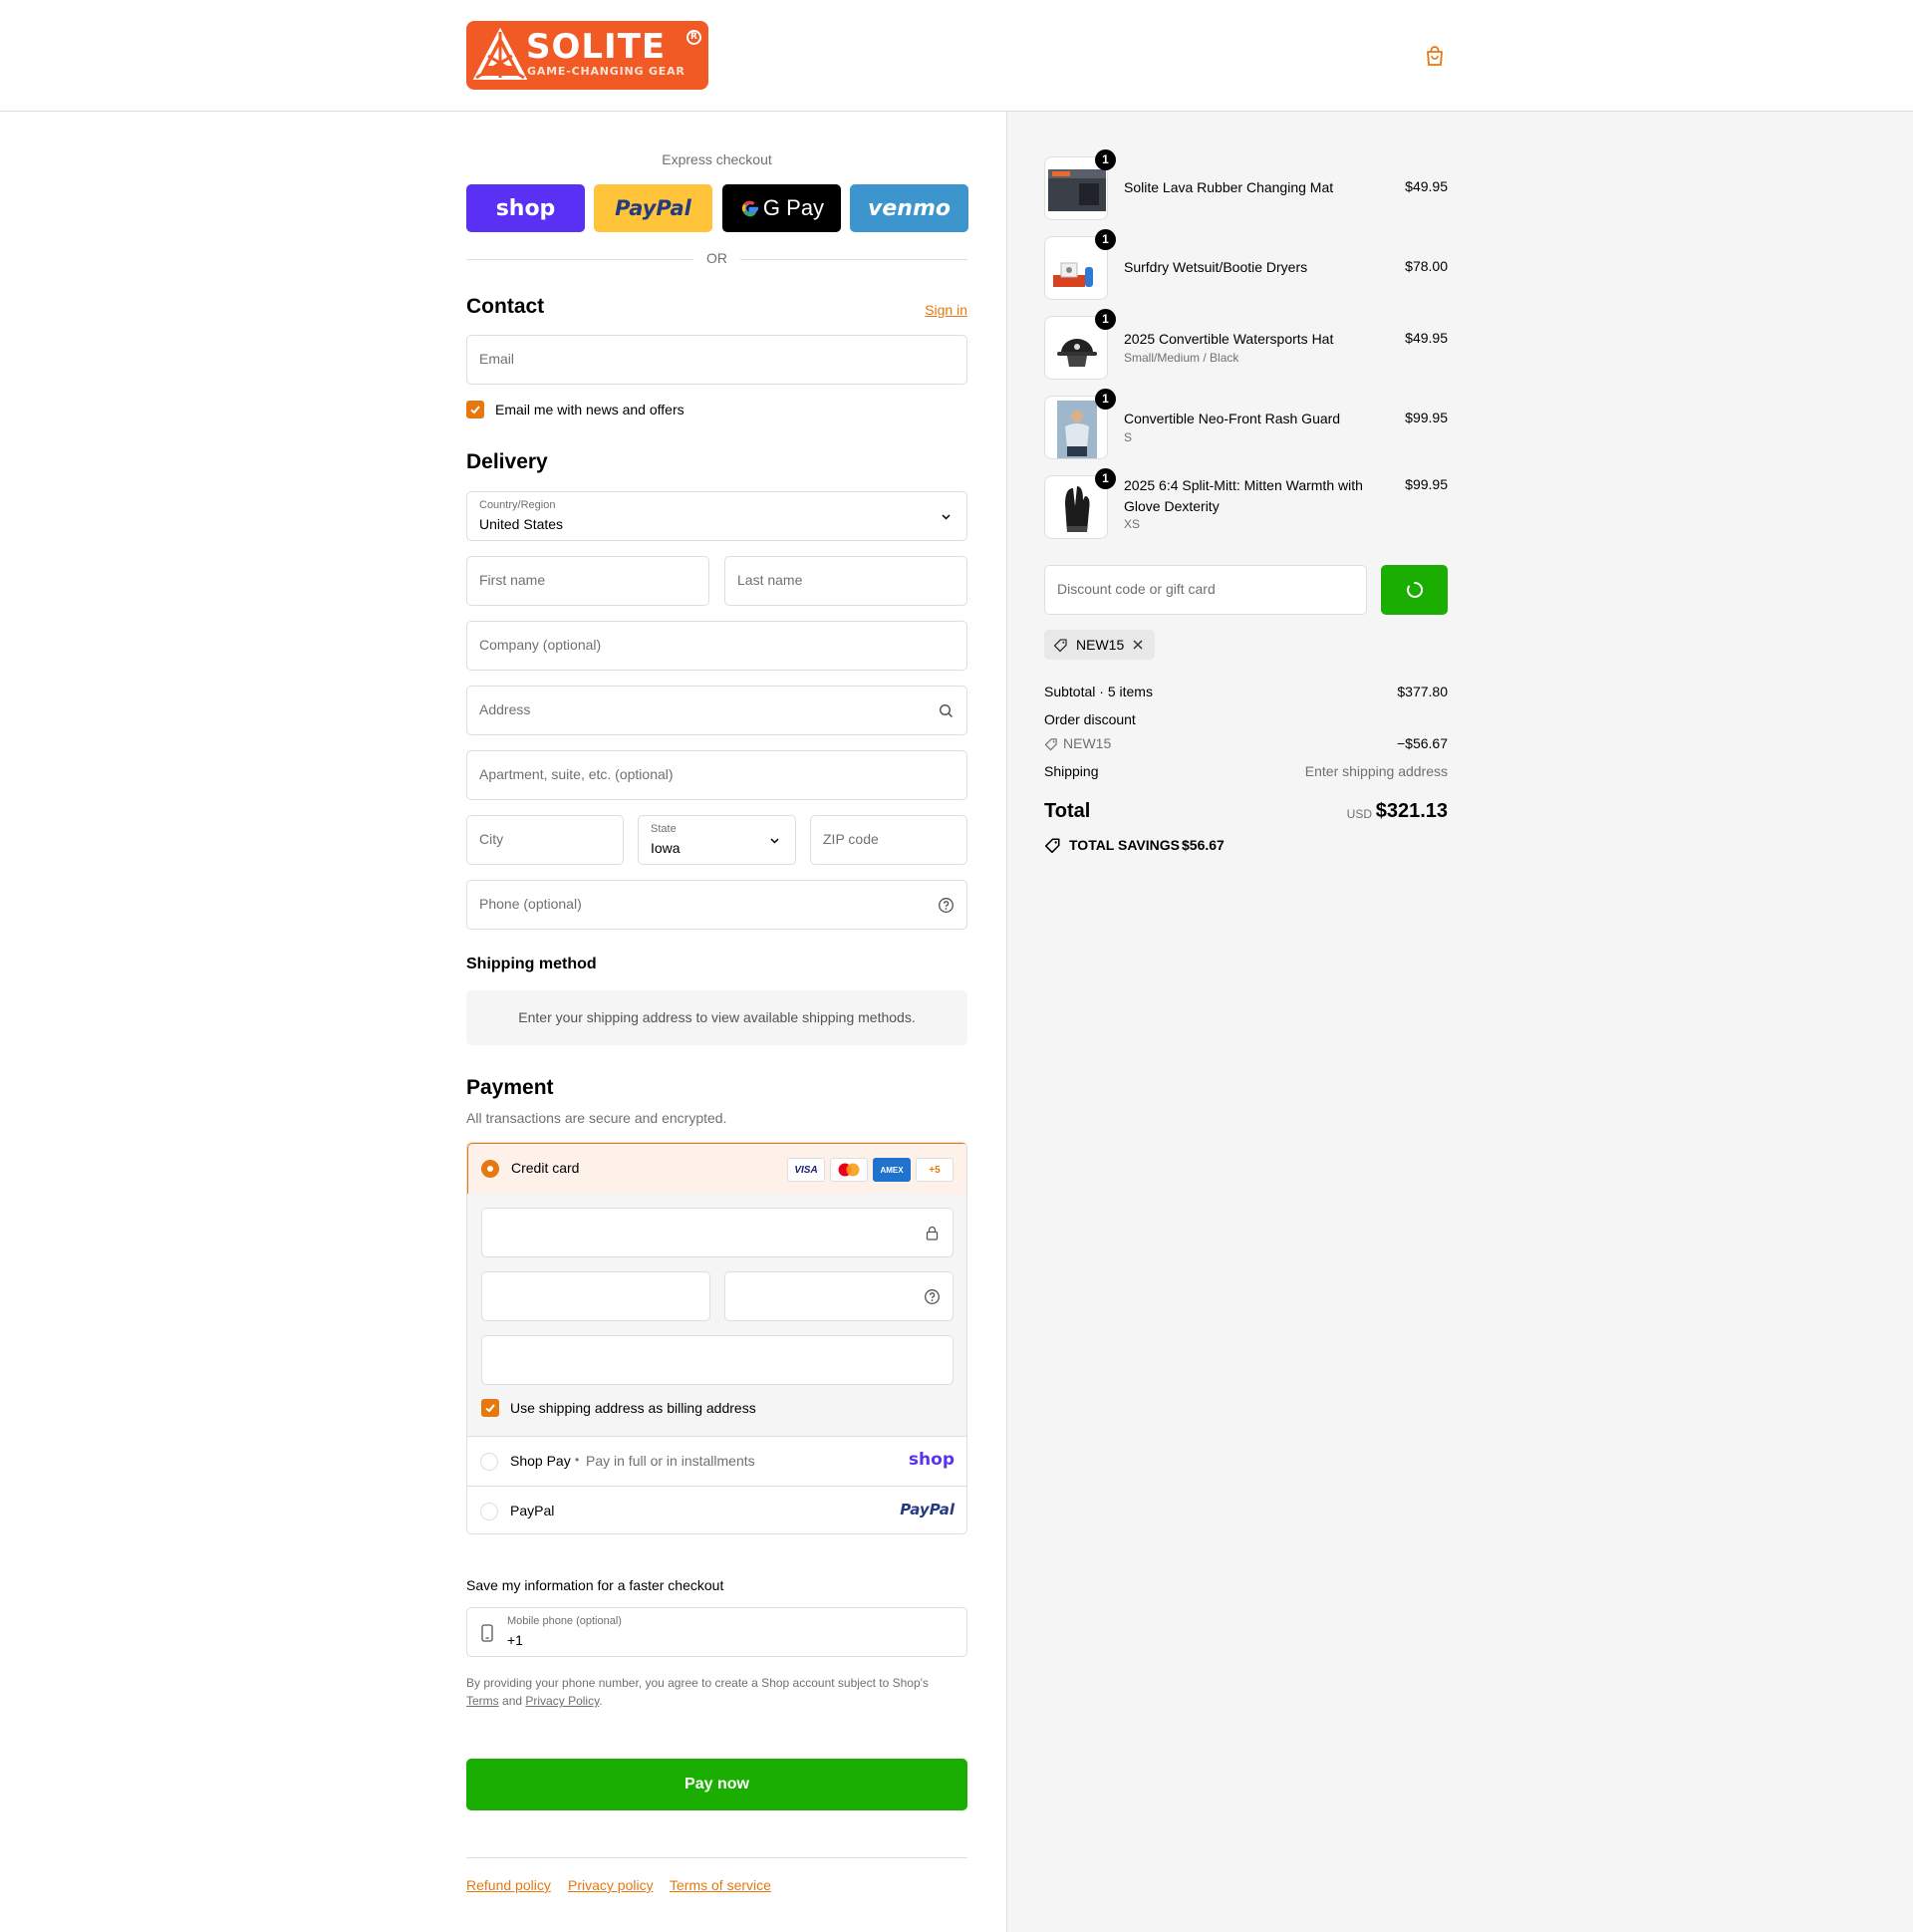  Describe the element at coordinates (1426, 266) in the screenshot. I see `item-price: $78.00` at that location.